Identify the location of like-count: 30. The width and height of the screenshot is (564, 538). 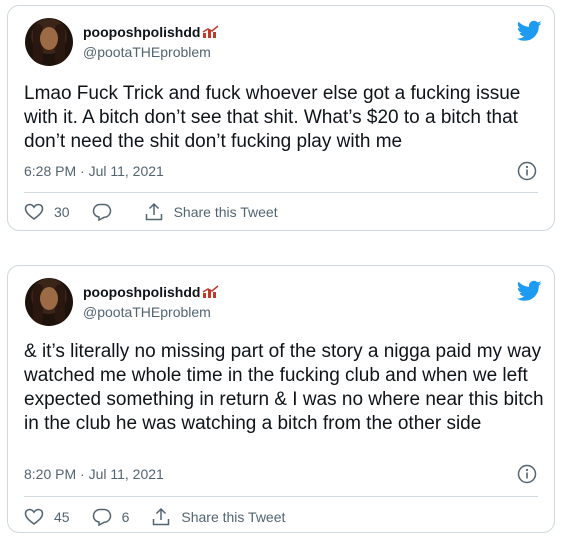
(62, 212).